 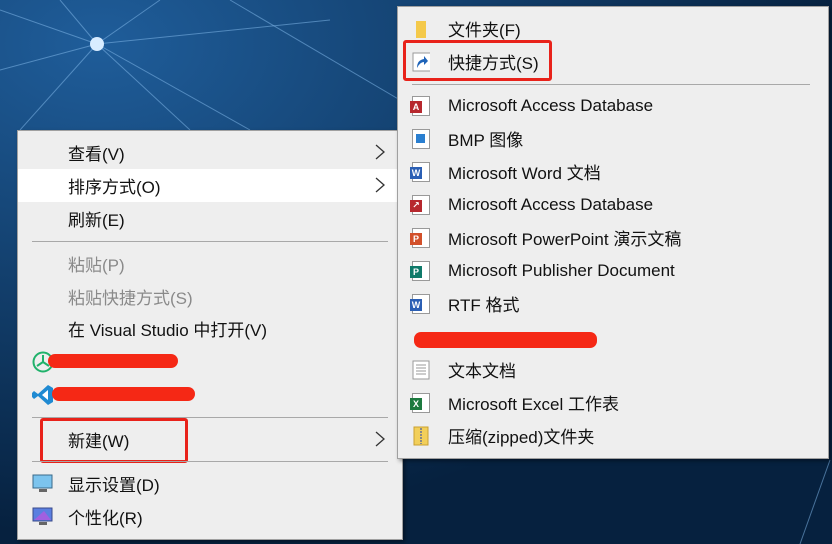 I want to click on bmp-icon, so click(x=421, y=138).